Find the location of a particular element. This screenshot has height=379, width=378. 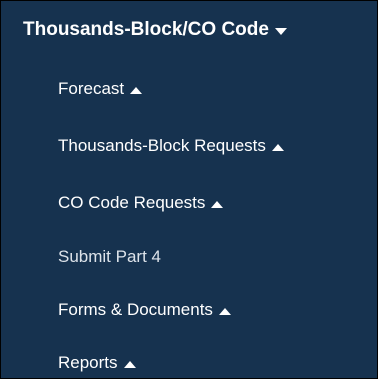

menu-item-submit-part-4: Submit Part 4 is located at coordinates (109, 257).